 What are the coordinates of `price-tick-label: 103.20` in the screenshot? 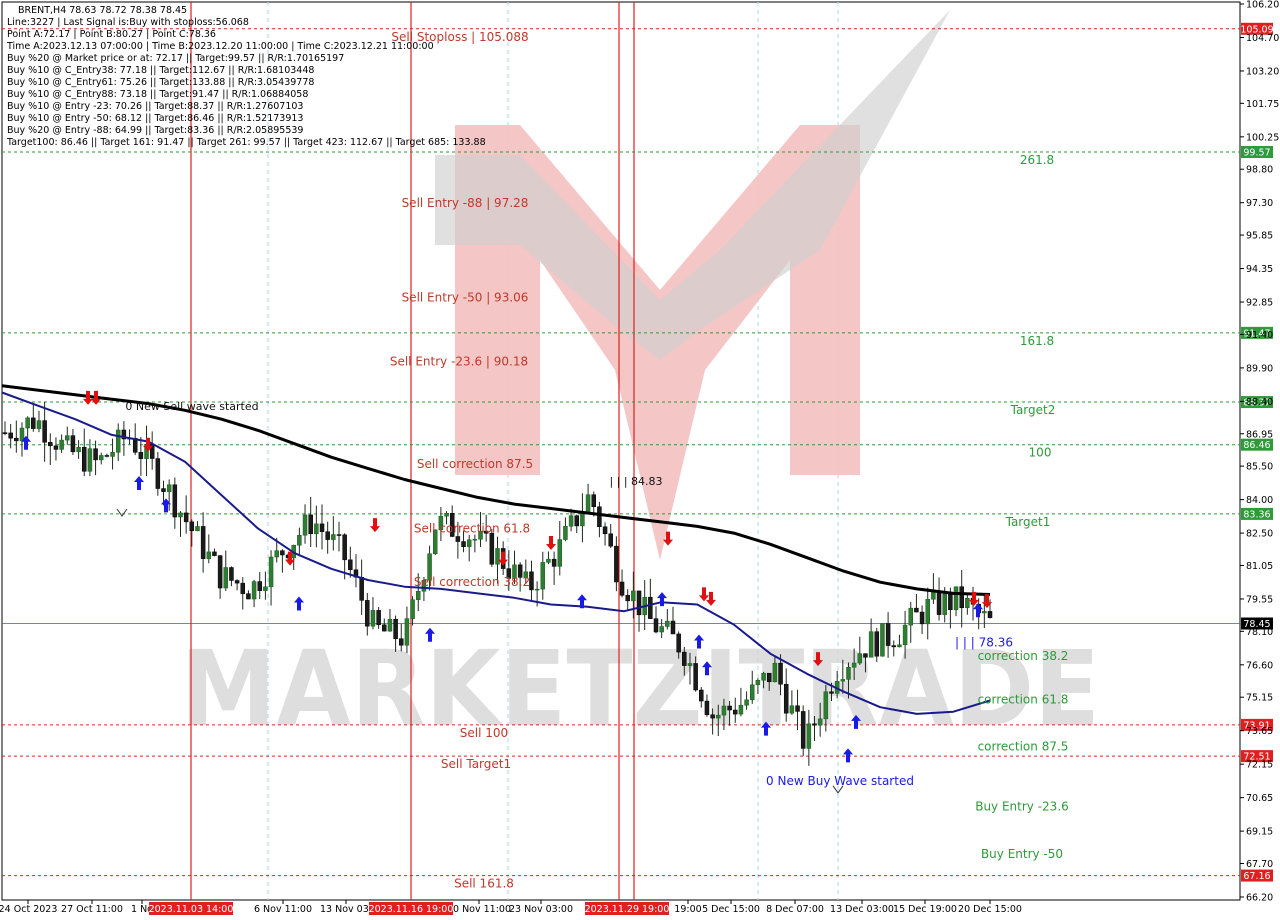 It's located at (1262, 71).